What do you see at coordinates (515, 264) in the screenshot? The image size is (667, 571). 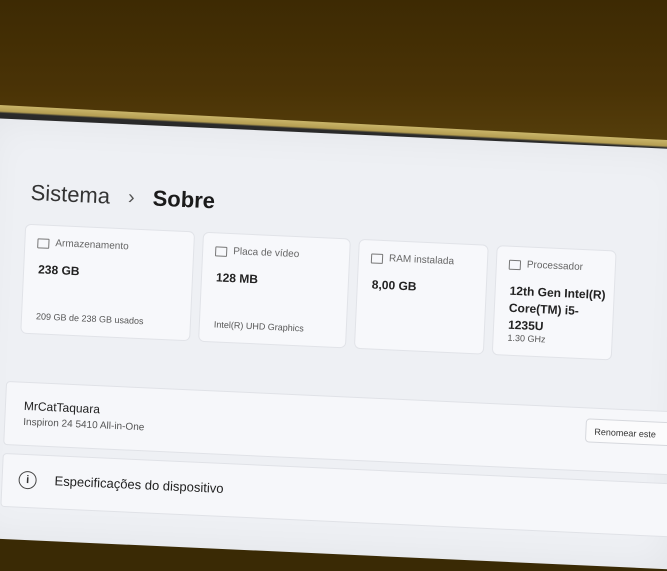 I see `processor-icon` at bounding box center [515, 264].